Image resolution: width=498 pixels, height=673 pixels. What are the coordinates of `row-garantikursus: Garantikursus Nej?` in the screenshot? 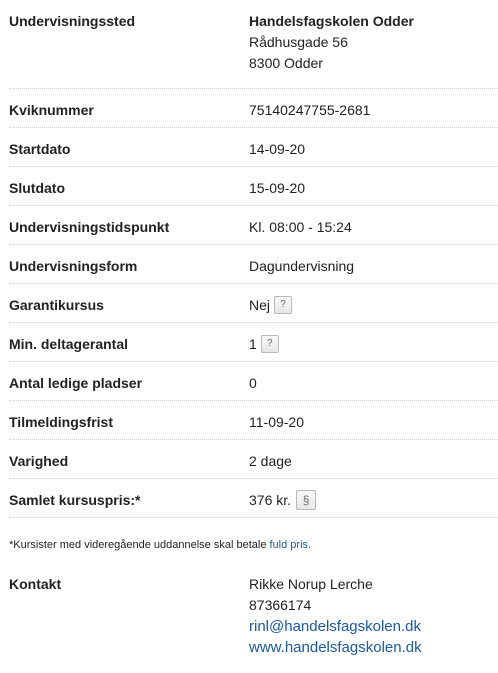 It's located at (253, 303).